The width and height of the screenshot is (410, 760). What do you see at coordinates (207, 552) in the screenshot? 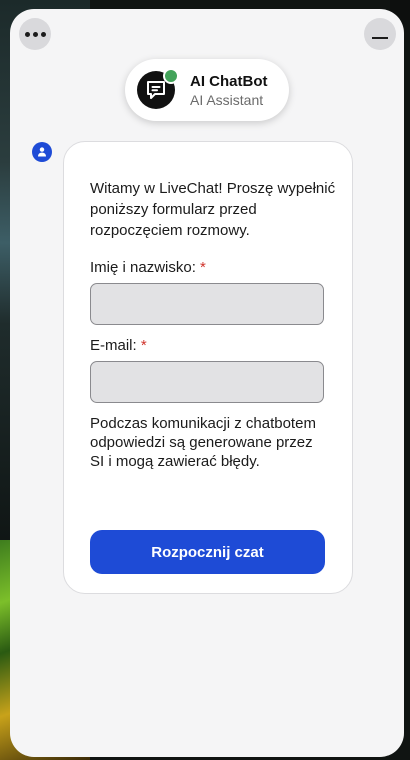
I see `start-chat-button: Rozpocznij czat` at bounding box center [207, 552].